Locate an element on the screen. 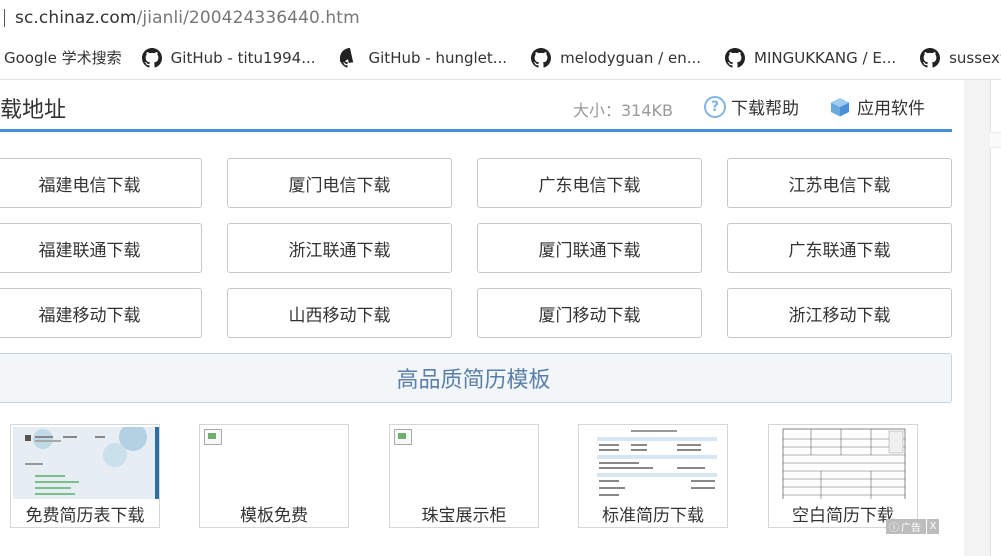  download-label: 厦门电信下载 is located at coordinates (339, 185).